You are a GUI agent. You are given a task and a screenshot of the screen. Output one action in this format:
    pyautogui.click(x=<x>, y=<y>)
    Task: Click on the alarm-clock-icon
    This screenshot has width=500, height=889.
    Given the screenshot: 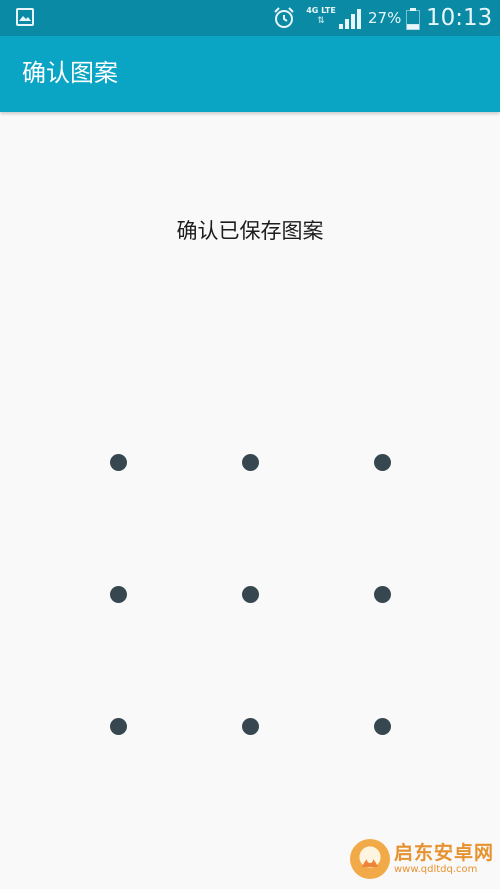 What is the action you would take?
    pyautogui.click(x=284, y=17)
    